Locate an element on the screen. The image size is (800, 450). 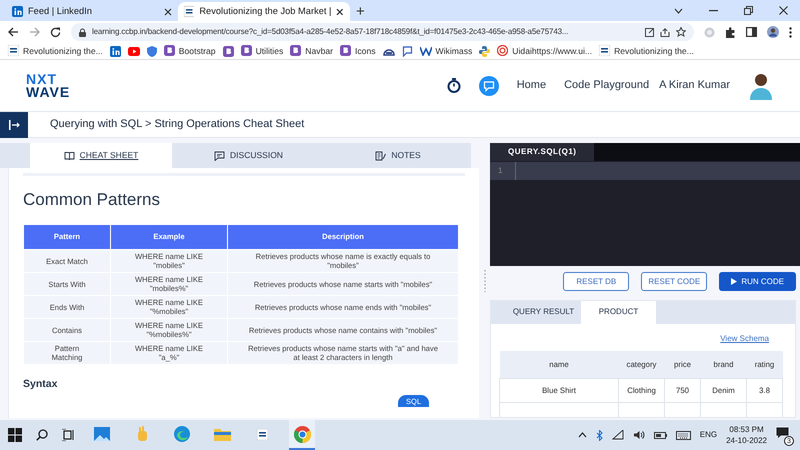
browser-tab: Revolutionizing the Job Market | is located at coordinates (264, 11).